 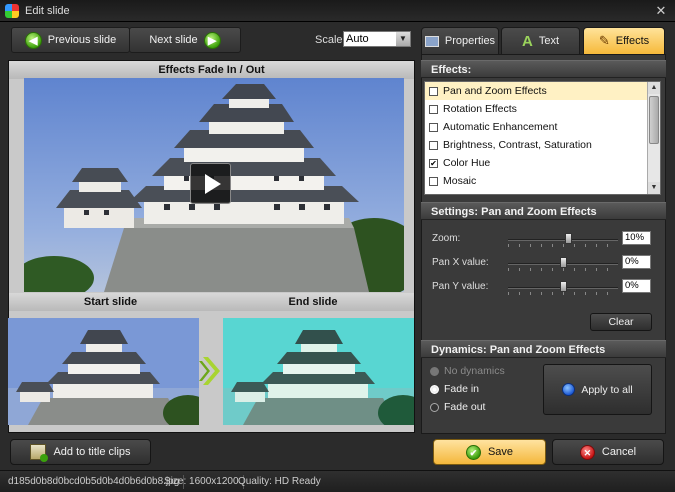 What do you see at coordinates (211, 371) in the screenshot?
I see `transition-arrow-icon` at bounding box center [211, 371].